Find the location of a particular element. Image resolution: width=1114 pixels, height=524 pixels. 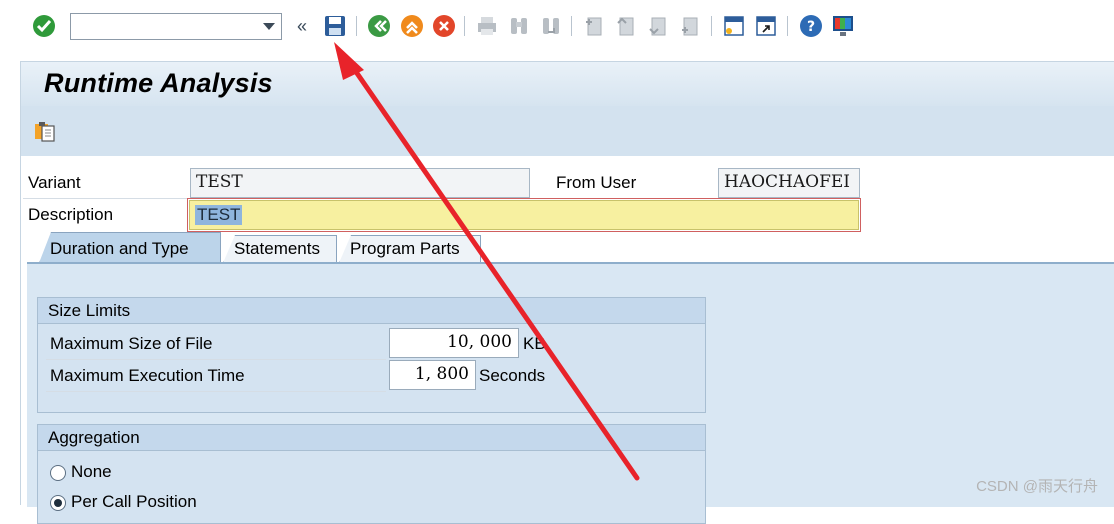

customize-layout-icon is located at coordinates (843, 26).